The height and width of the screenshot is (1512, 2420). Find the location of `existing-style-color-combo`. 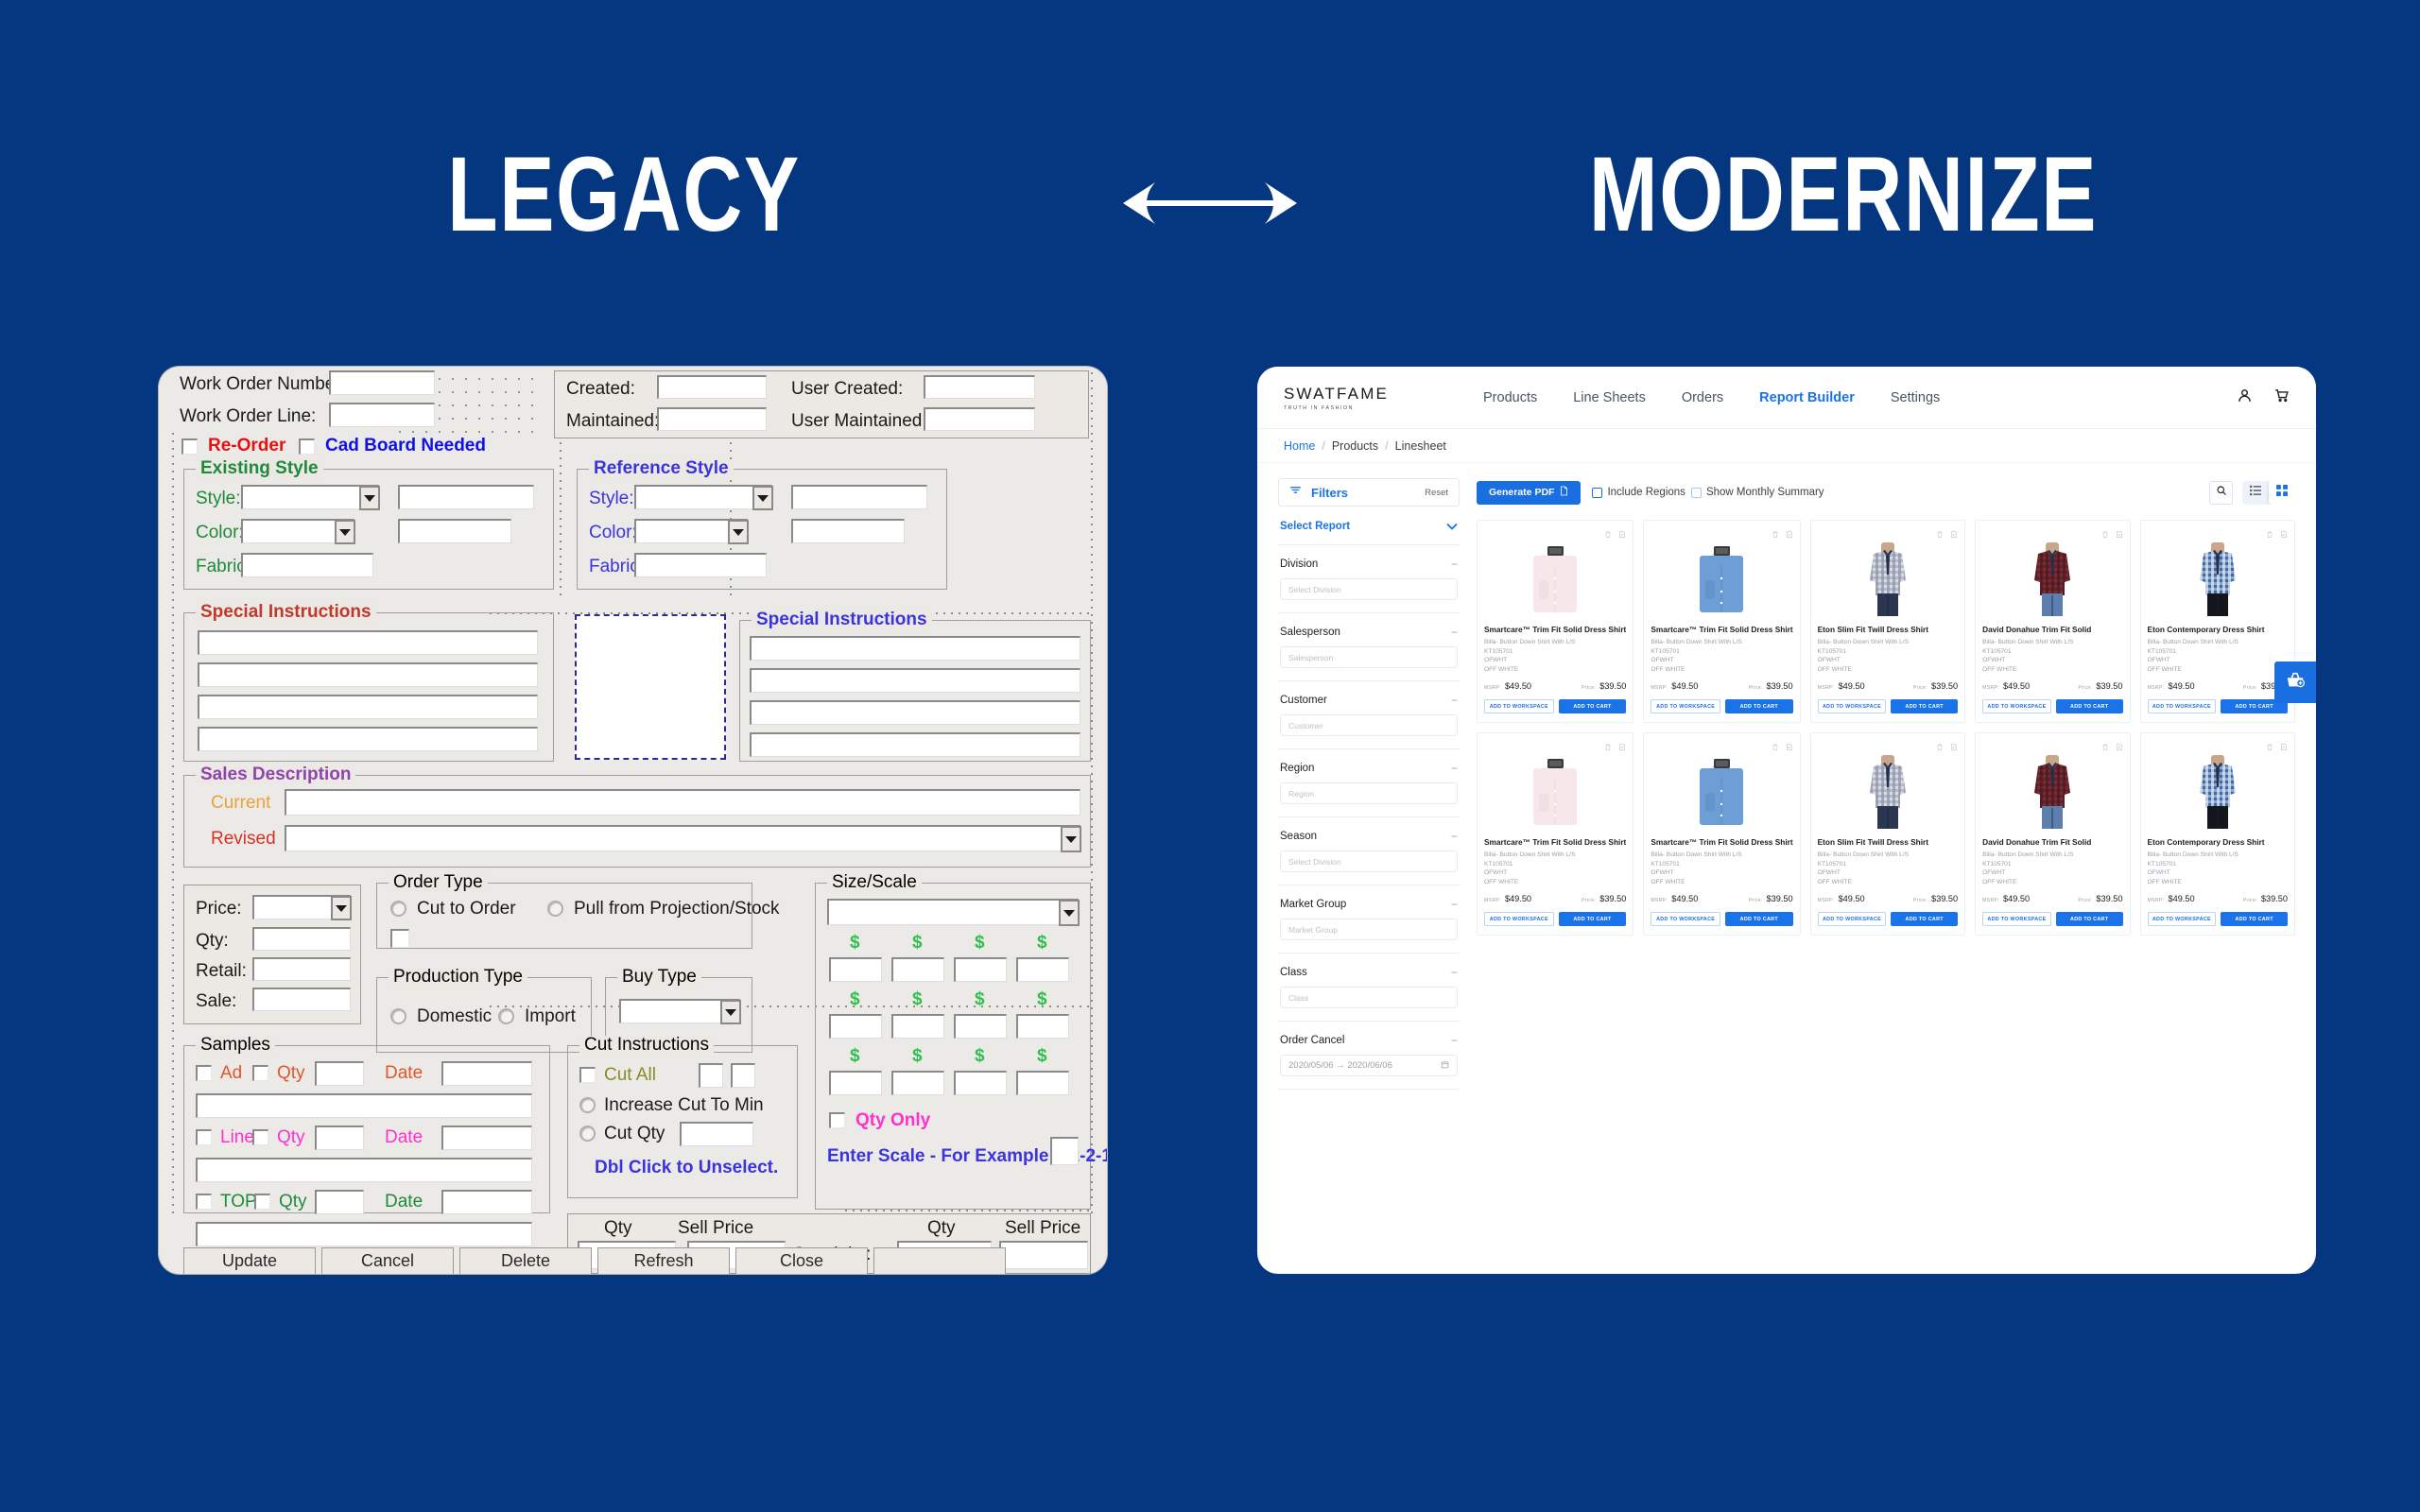

existing-style-color-combo is located at coordinates (298, 531).